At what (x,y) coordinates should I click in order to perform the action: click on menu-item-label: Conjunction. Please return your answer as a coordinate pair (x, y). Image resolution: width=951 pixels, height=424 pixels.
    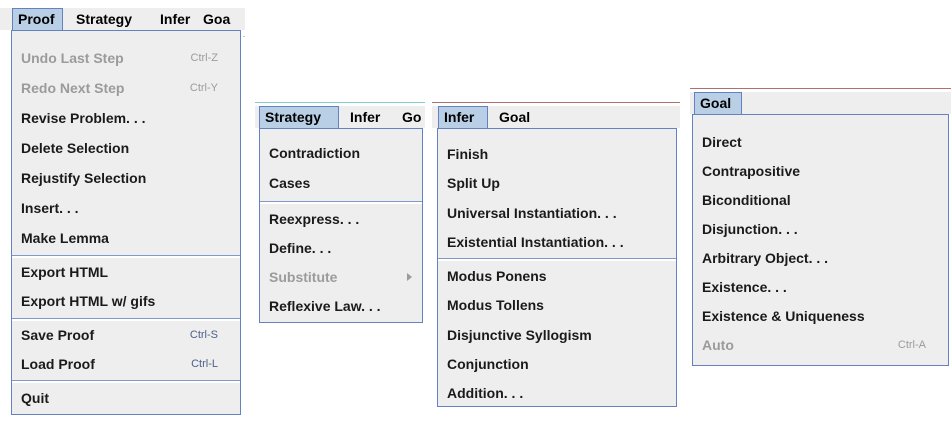
    Looking at the image, I should click on (488, 364).